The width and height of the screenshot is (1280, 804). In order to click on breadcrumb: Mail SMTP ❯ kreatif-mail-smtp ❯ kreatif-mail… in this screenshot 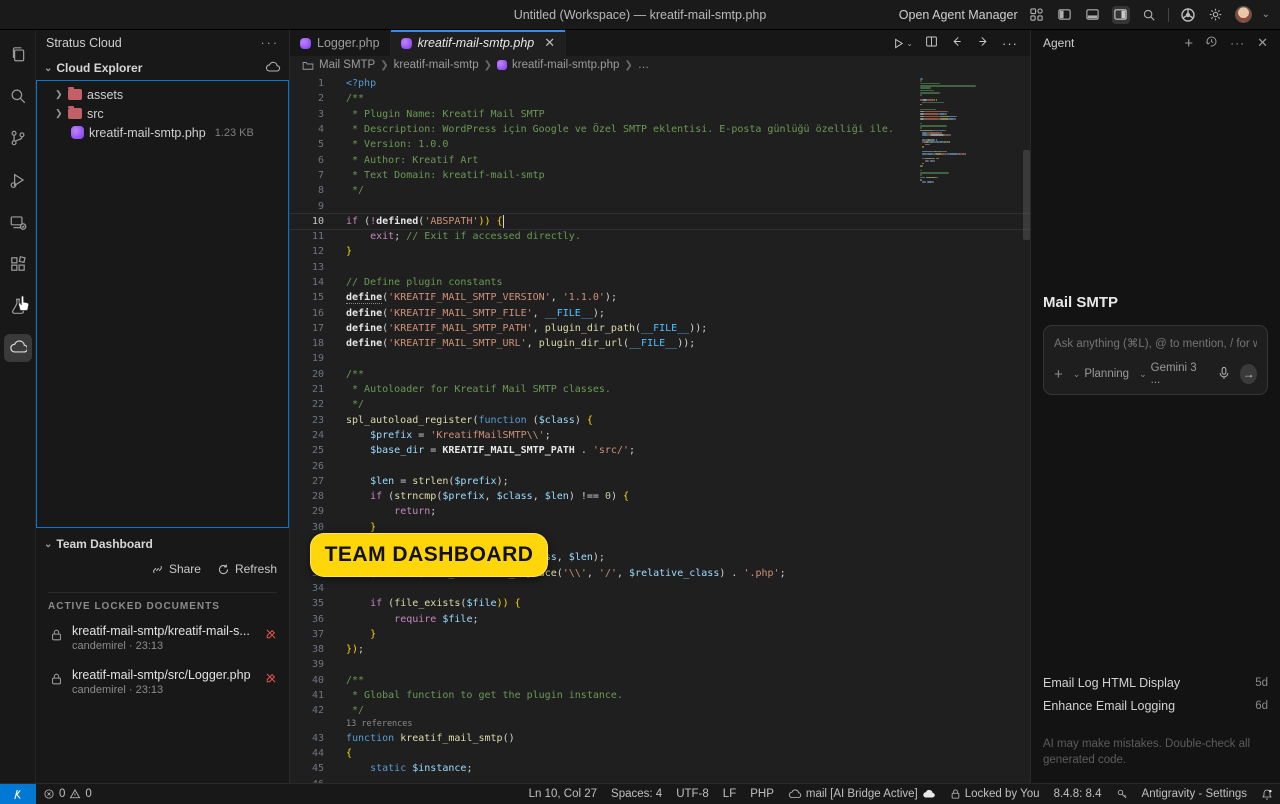, I will do `click(660, 65)`.